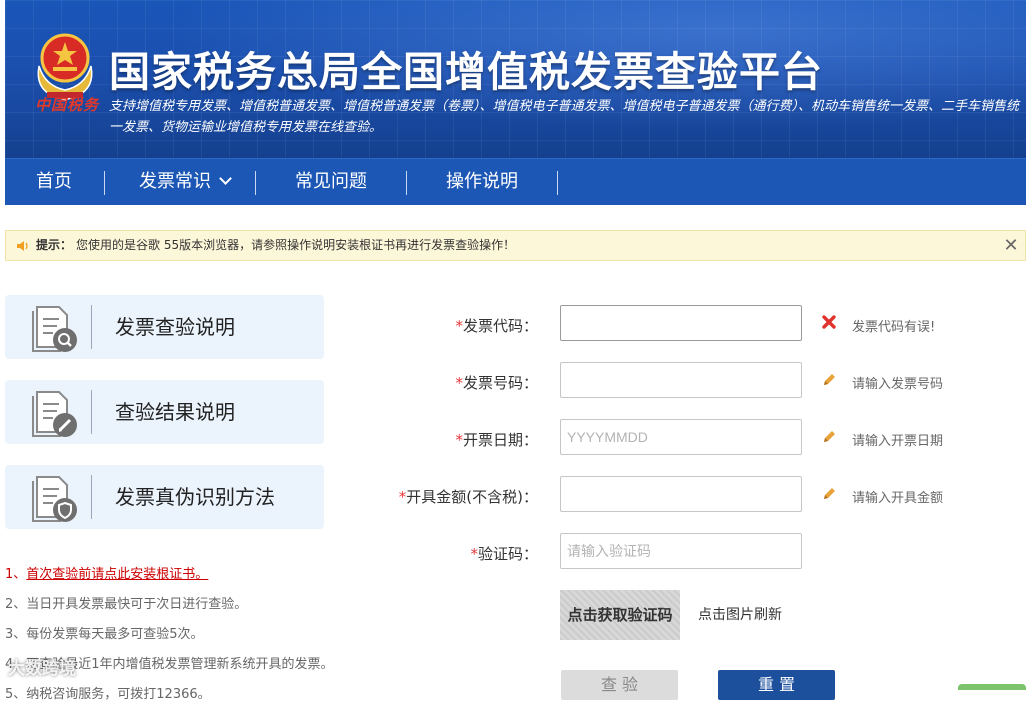 The height and width of the screenshot is (702, 1026). Describe the element at coordinates (175, 412) in the screenshot. I see `card-label: 查验结果说明` at that location.